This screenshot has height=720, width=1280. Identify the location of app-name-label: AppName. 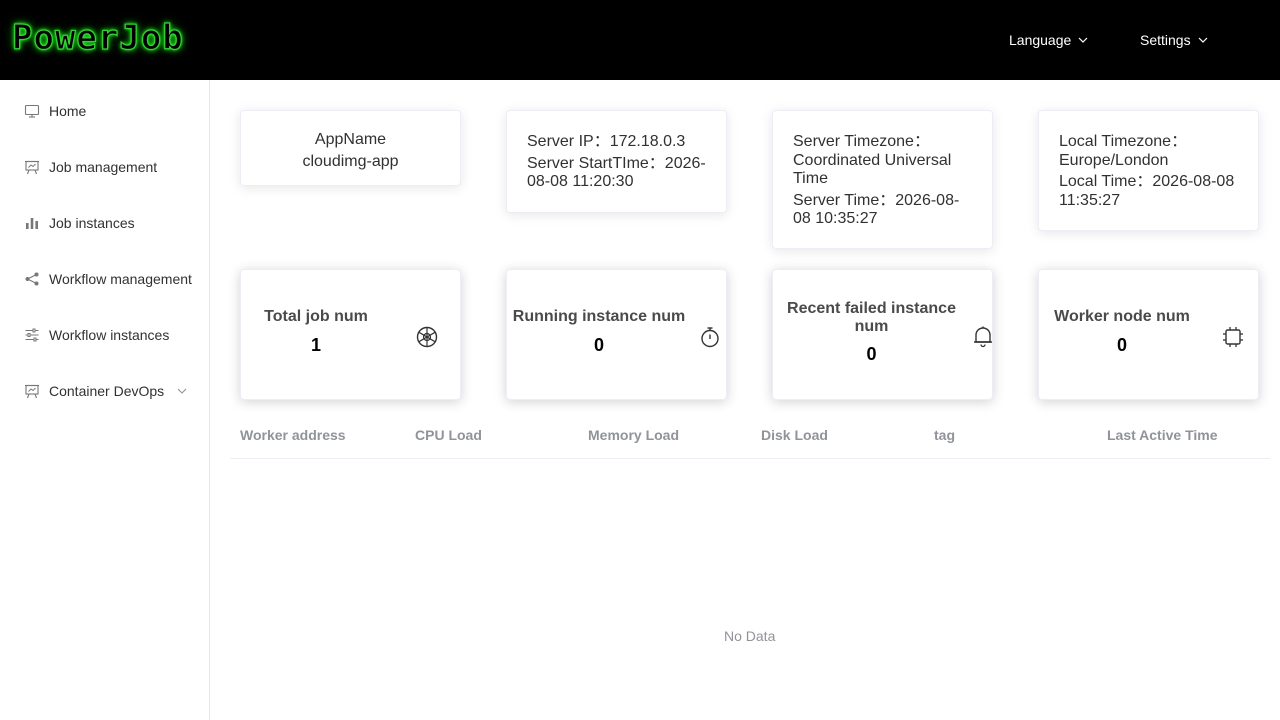
(350, 139).